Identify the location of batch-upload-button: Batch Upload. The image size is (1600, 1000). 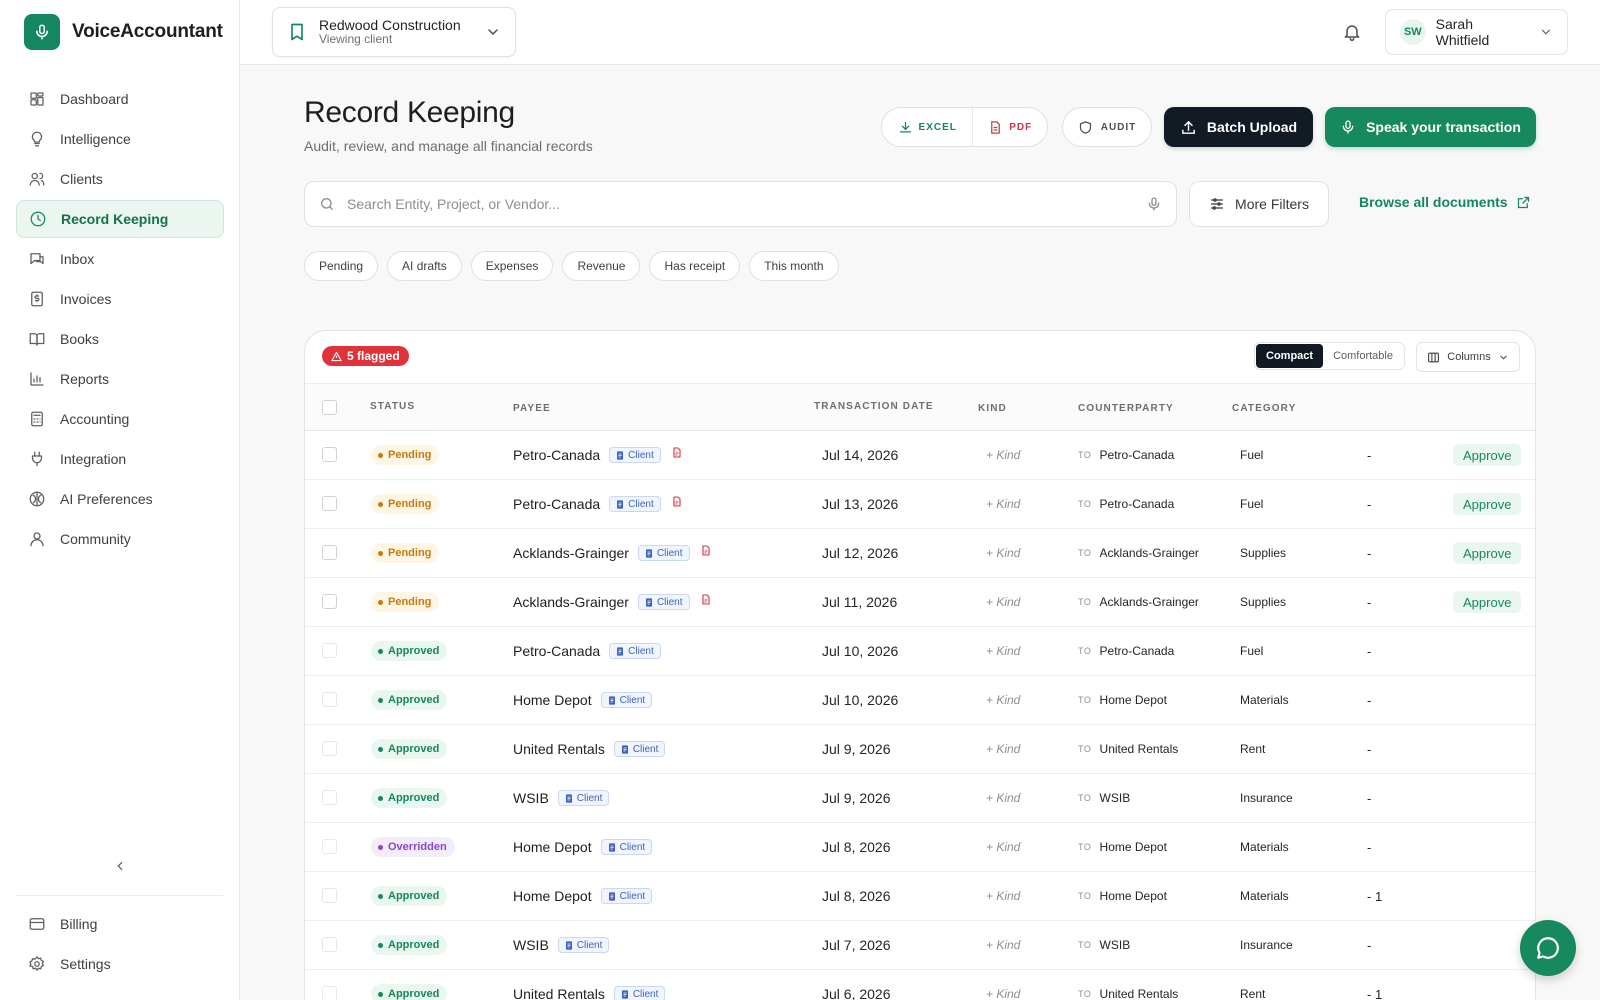
(1238, 127).